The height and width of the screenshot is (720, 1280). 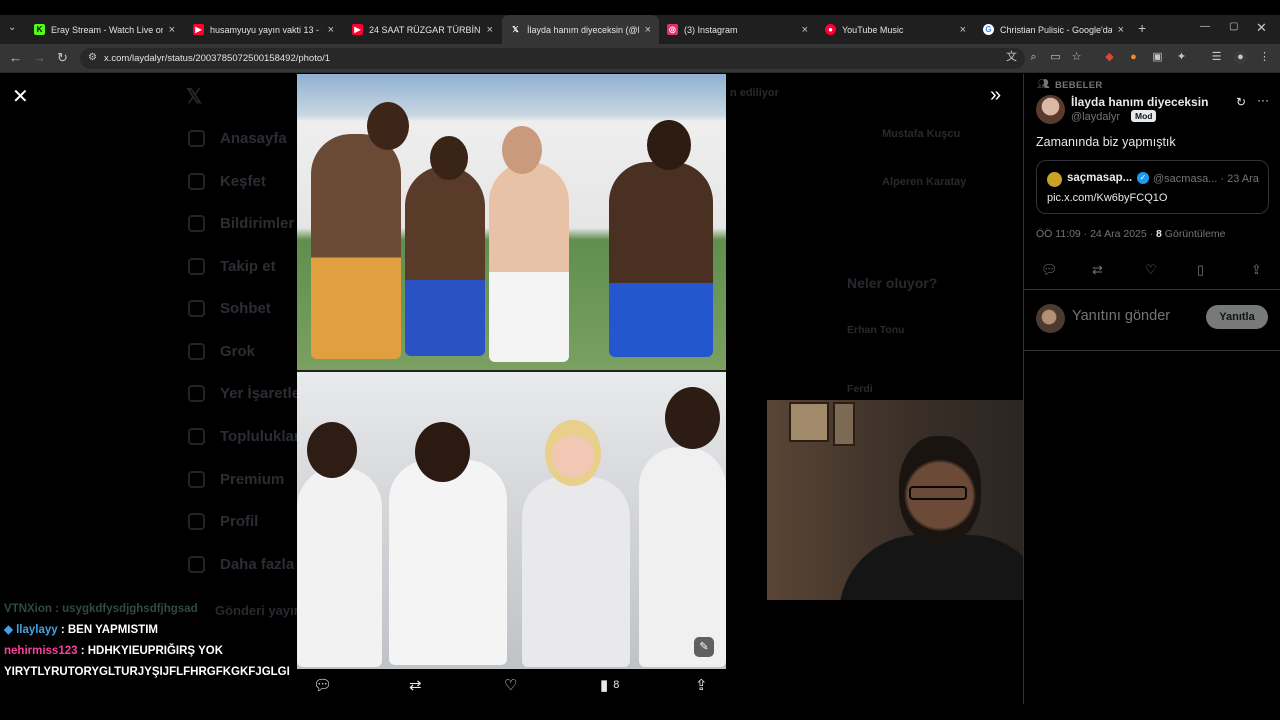 I want to click on forward-icon: →, so click(x=39, y=57).